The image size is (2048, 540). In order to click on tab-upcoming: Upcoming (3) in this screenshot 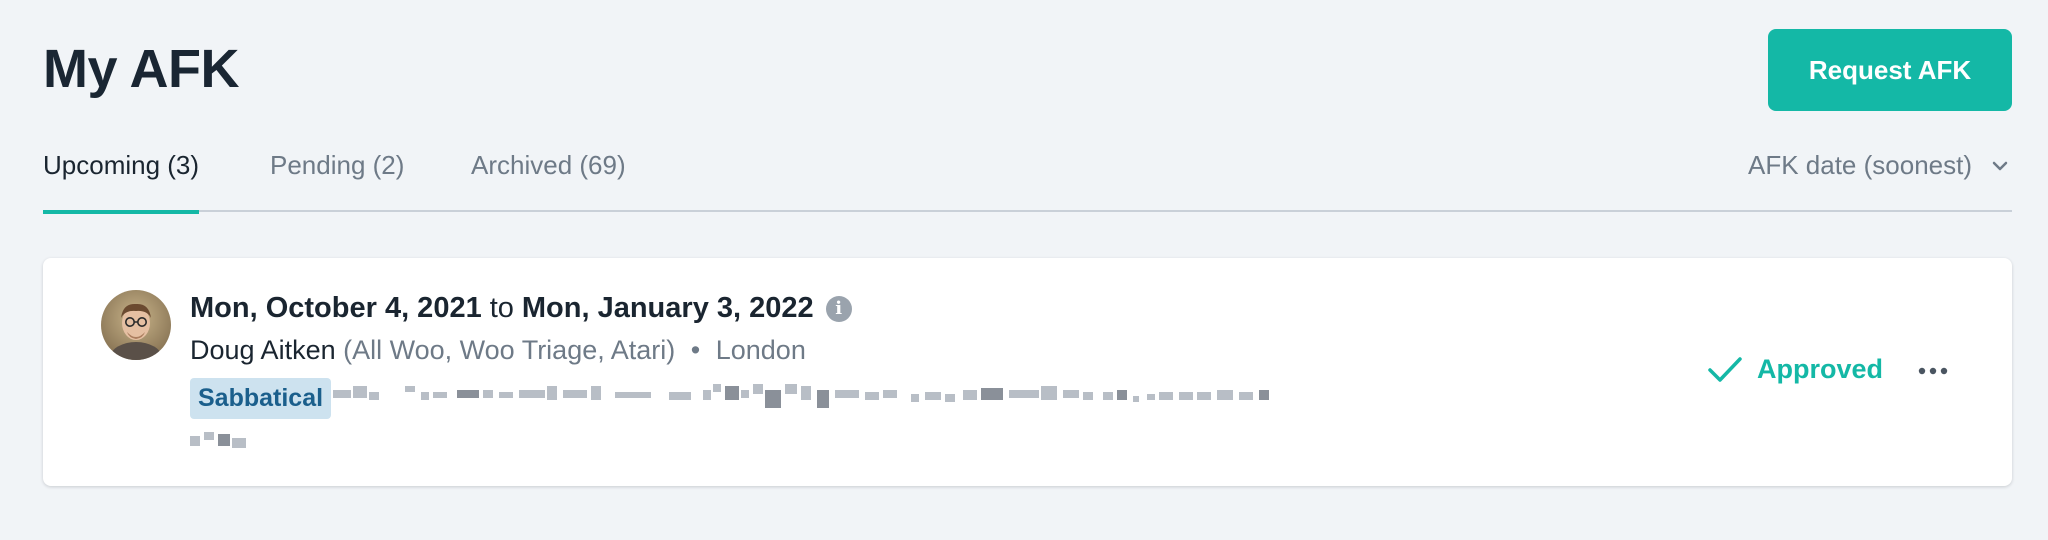, I will do `click(121, 182)`.